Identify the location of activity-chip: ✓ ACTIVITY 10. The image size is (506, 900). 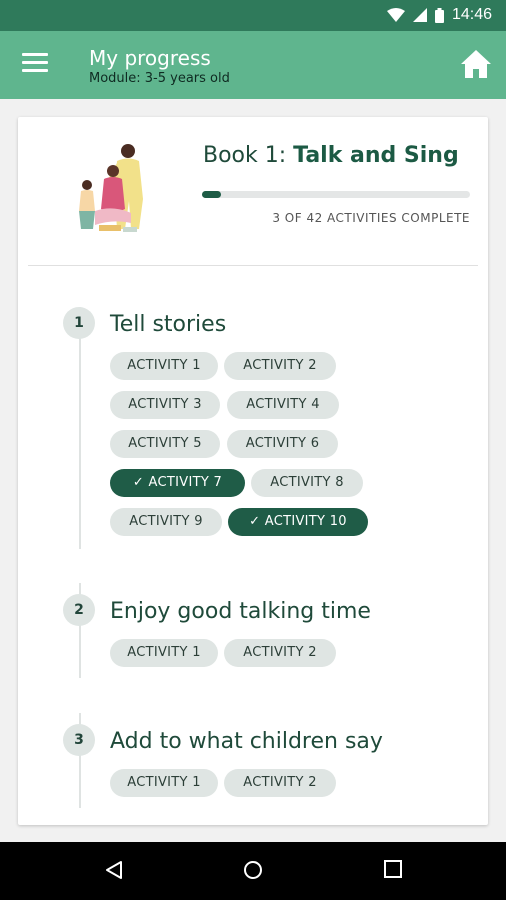
(298, 522).